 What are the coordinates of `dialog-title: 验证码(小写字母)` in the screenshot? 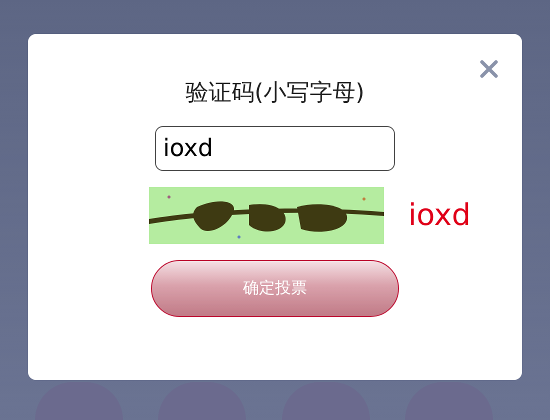 It's located at (275, 94).